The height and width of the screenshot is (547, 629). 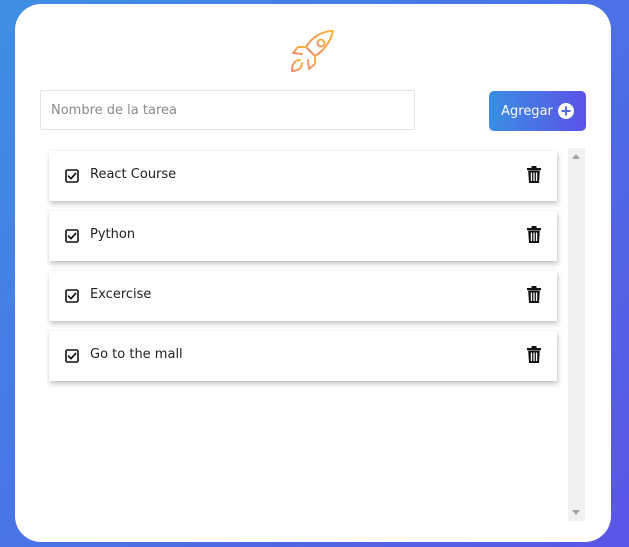 What do you see at coordinates (227, 110) in the screenshot?
I see `task-name-input` at bounding box center [227, 110].